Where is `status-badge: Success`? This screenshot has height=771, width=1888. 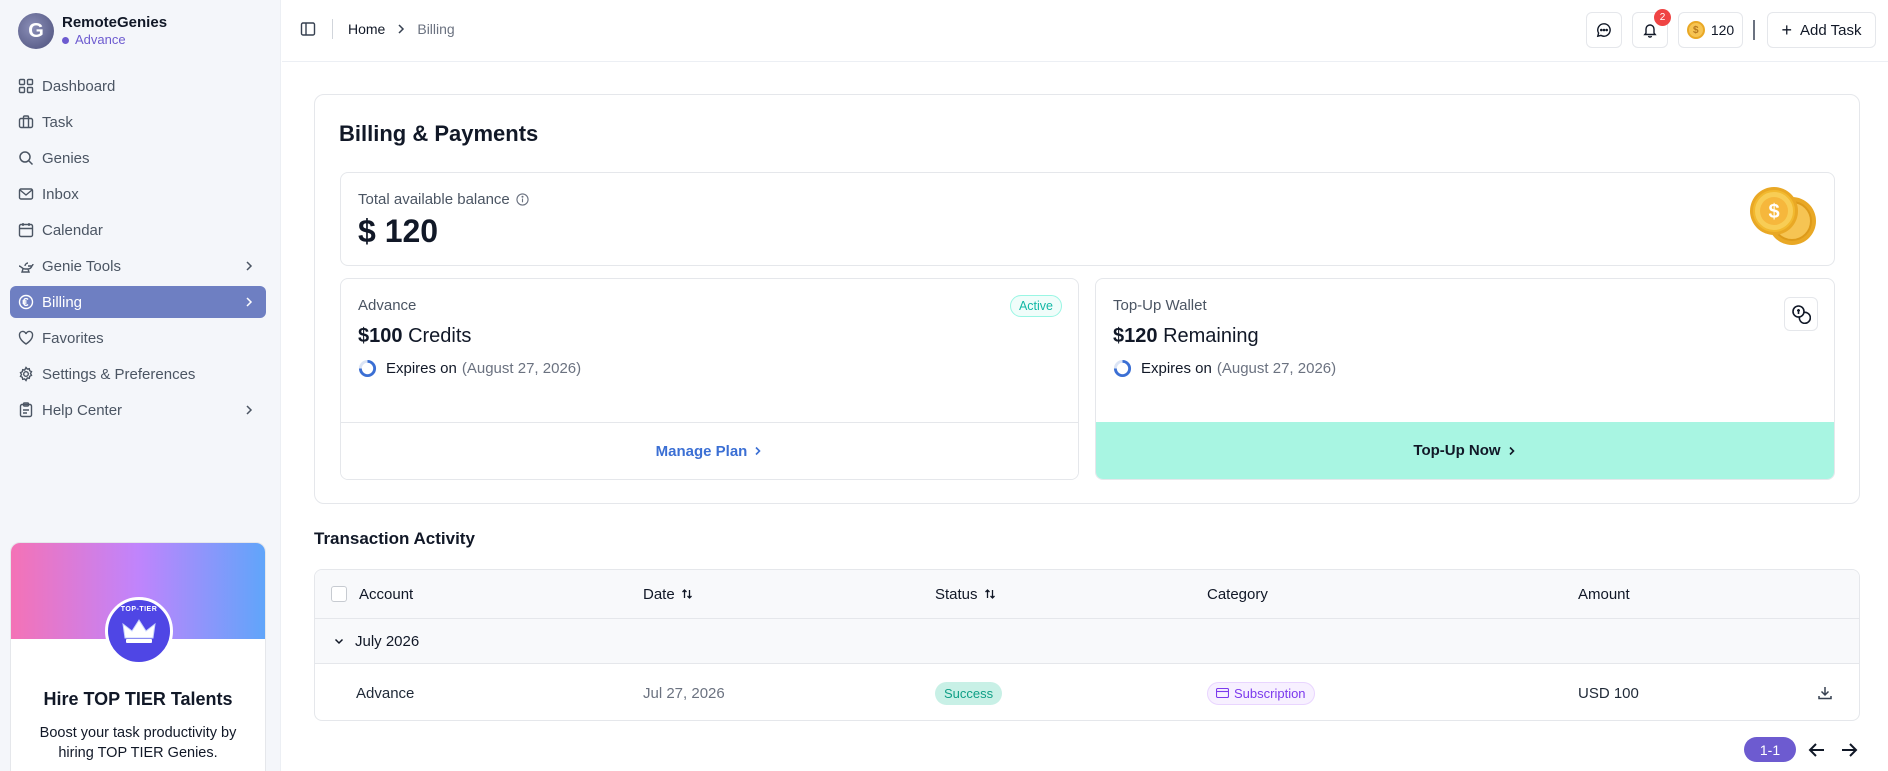
status-badge: Success is located at coordinates (969, 693).